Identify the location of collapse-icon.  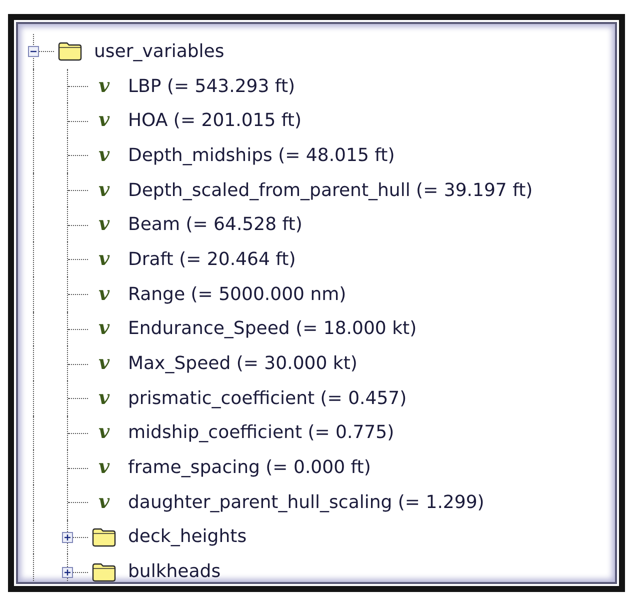
(33, 52).